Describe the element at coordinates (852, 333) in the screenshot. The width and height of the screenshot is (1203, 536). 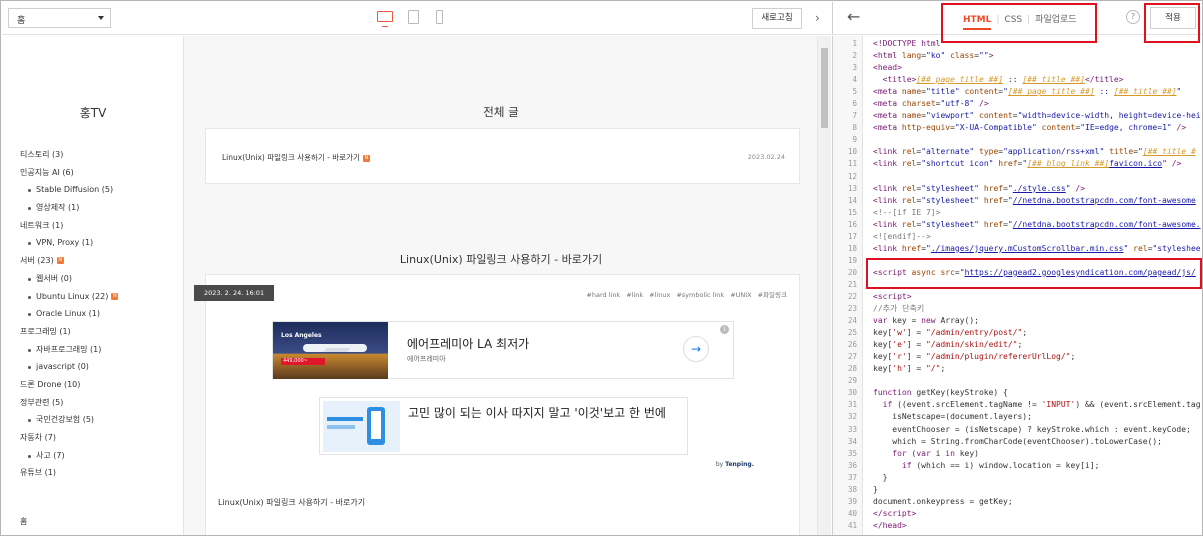
I see `line-number: 25` at that location.